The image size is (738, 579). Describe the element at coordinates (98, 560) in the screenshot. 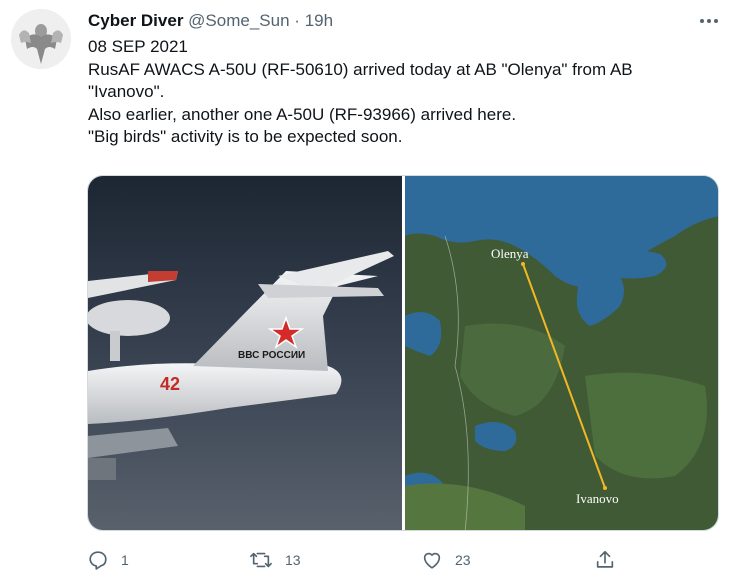

I see `reply-icon` at that location.